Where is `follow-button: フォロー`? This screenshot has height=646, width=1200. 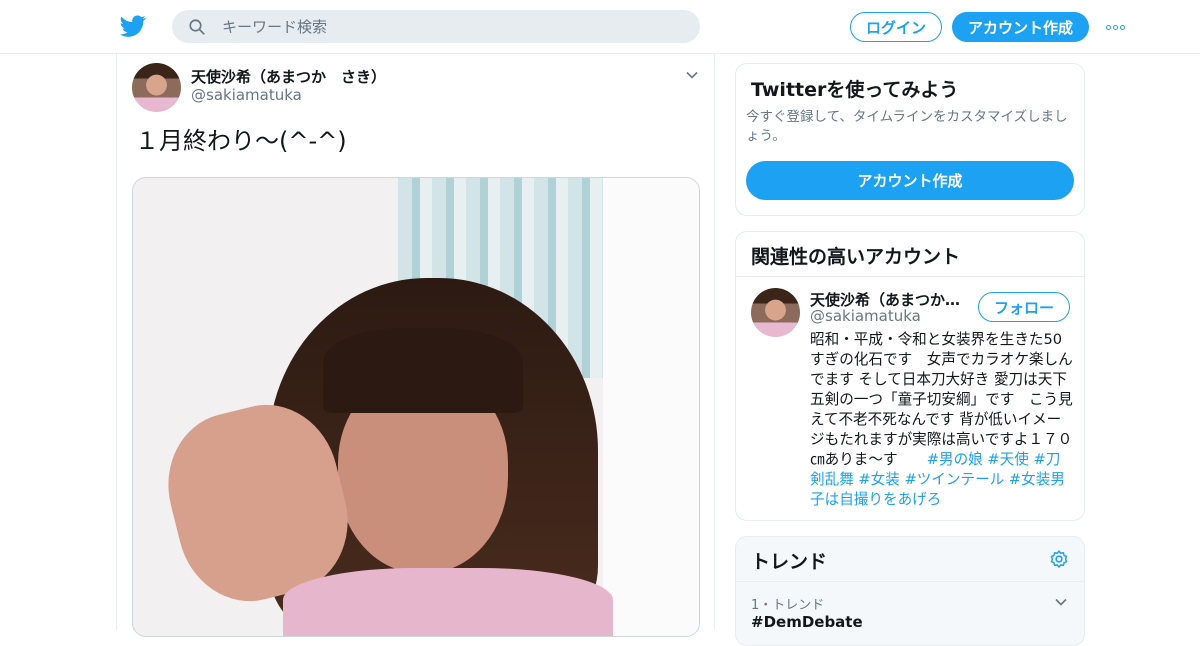 follow-button: フォロー is located at coordinates (1024, 307).